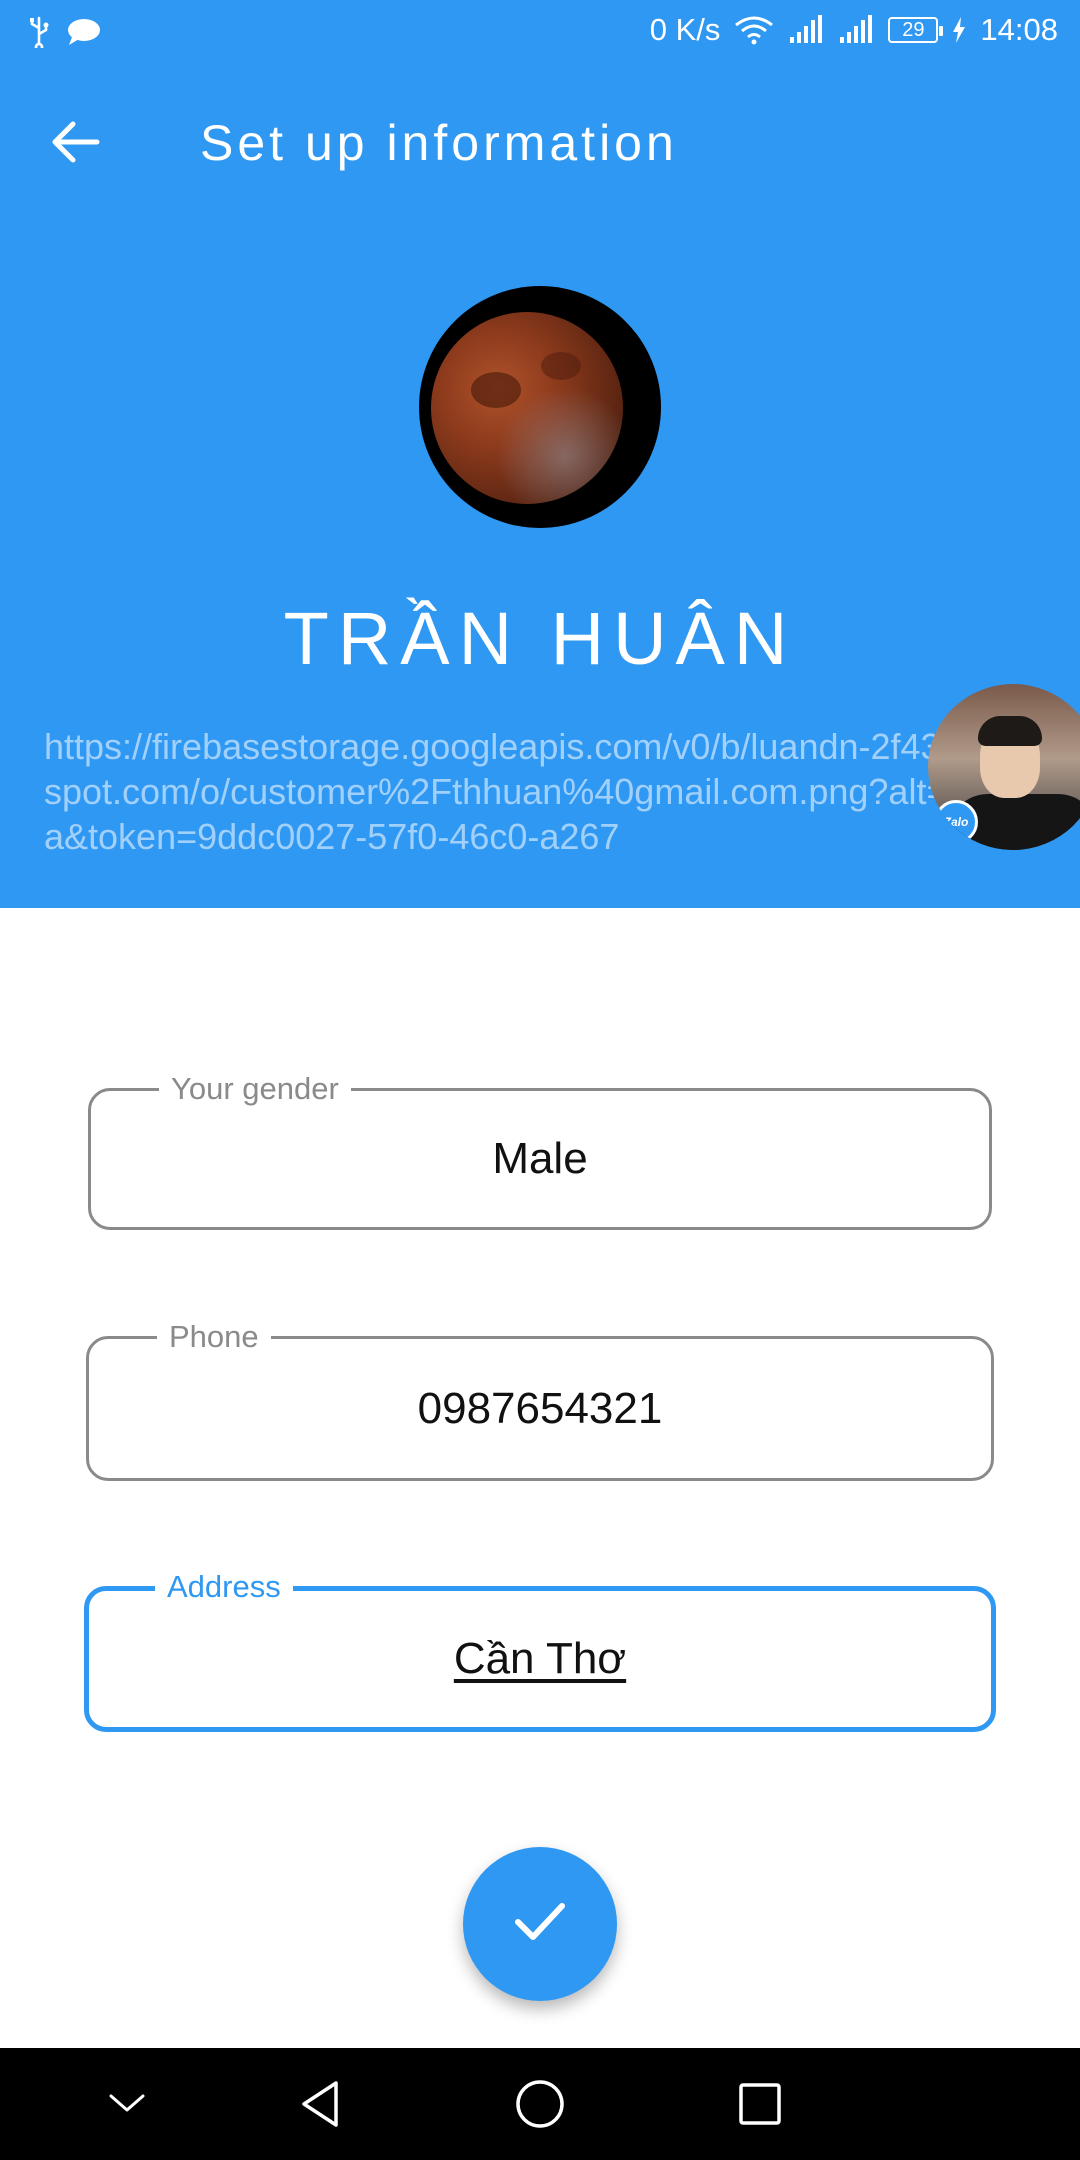 Image resolution: width=1080 pixels, height=2160 pixels. What do you see at coordinates (540, 34) in the screenshot?
I see `status-bar: 0 K/s 29 14:08` at bounding box center [540, 34].